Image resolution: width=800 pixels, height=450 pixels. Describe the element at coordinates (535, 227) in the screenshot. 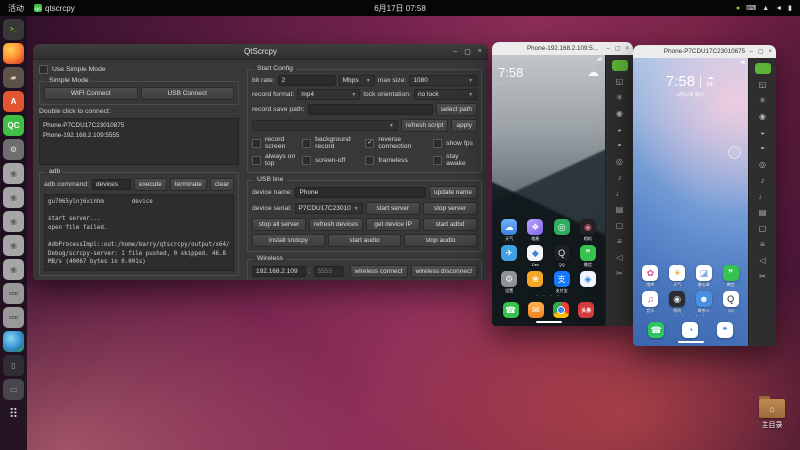

I see `app-gallery: ❖` at that location.